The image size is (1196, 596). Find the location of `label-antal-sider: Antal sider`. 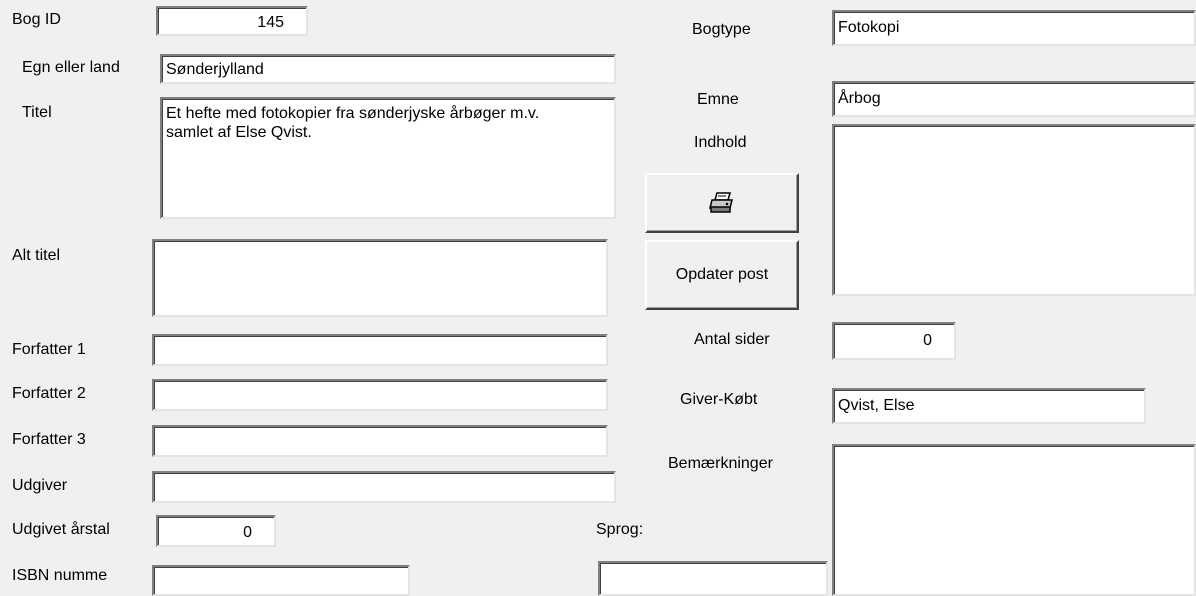

label-antal-sider: Antal sider is located at coordinates (732, 339).